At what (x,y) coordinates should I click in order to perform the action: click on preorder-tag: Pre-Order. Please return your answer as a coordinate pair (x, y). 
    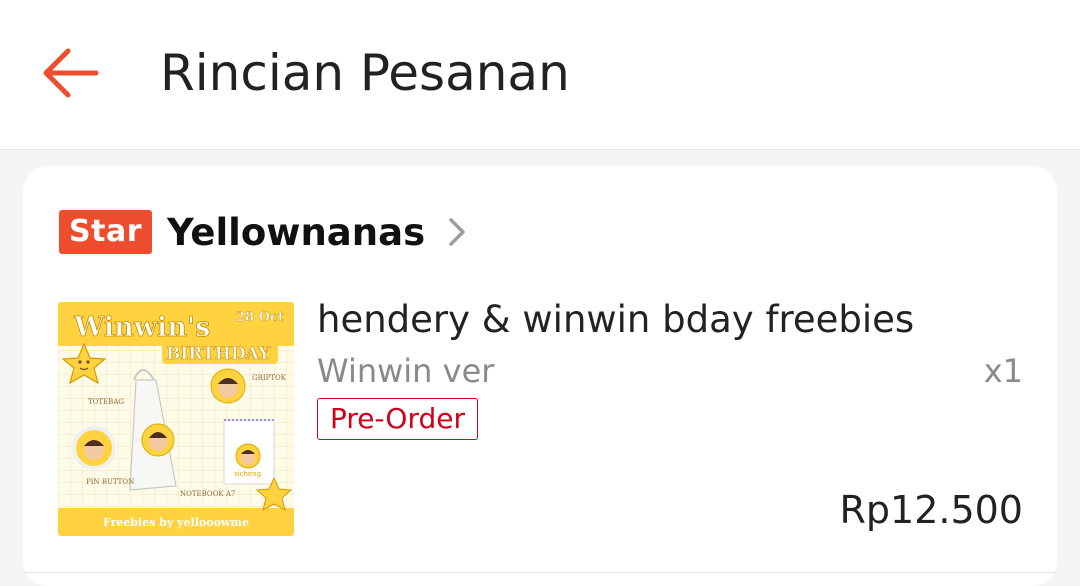
    Looking at the image, I should click on (397, 419).